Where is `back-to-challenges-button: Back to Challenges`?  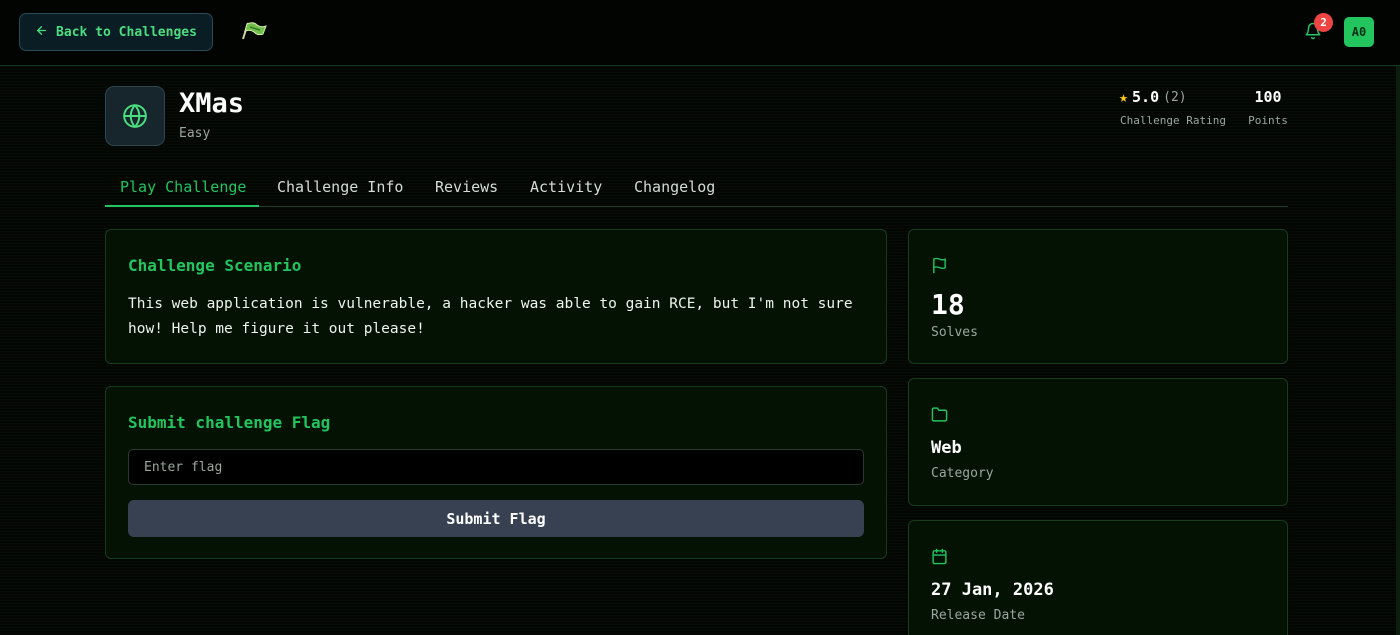 back-to-challenges-button: Back to Challenges is located at coordinates (116, 32).